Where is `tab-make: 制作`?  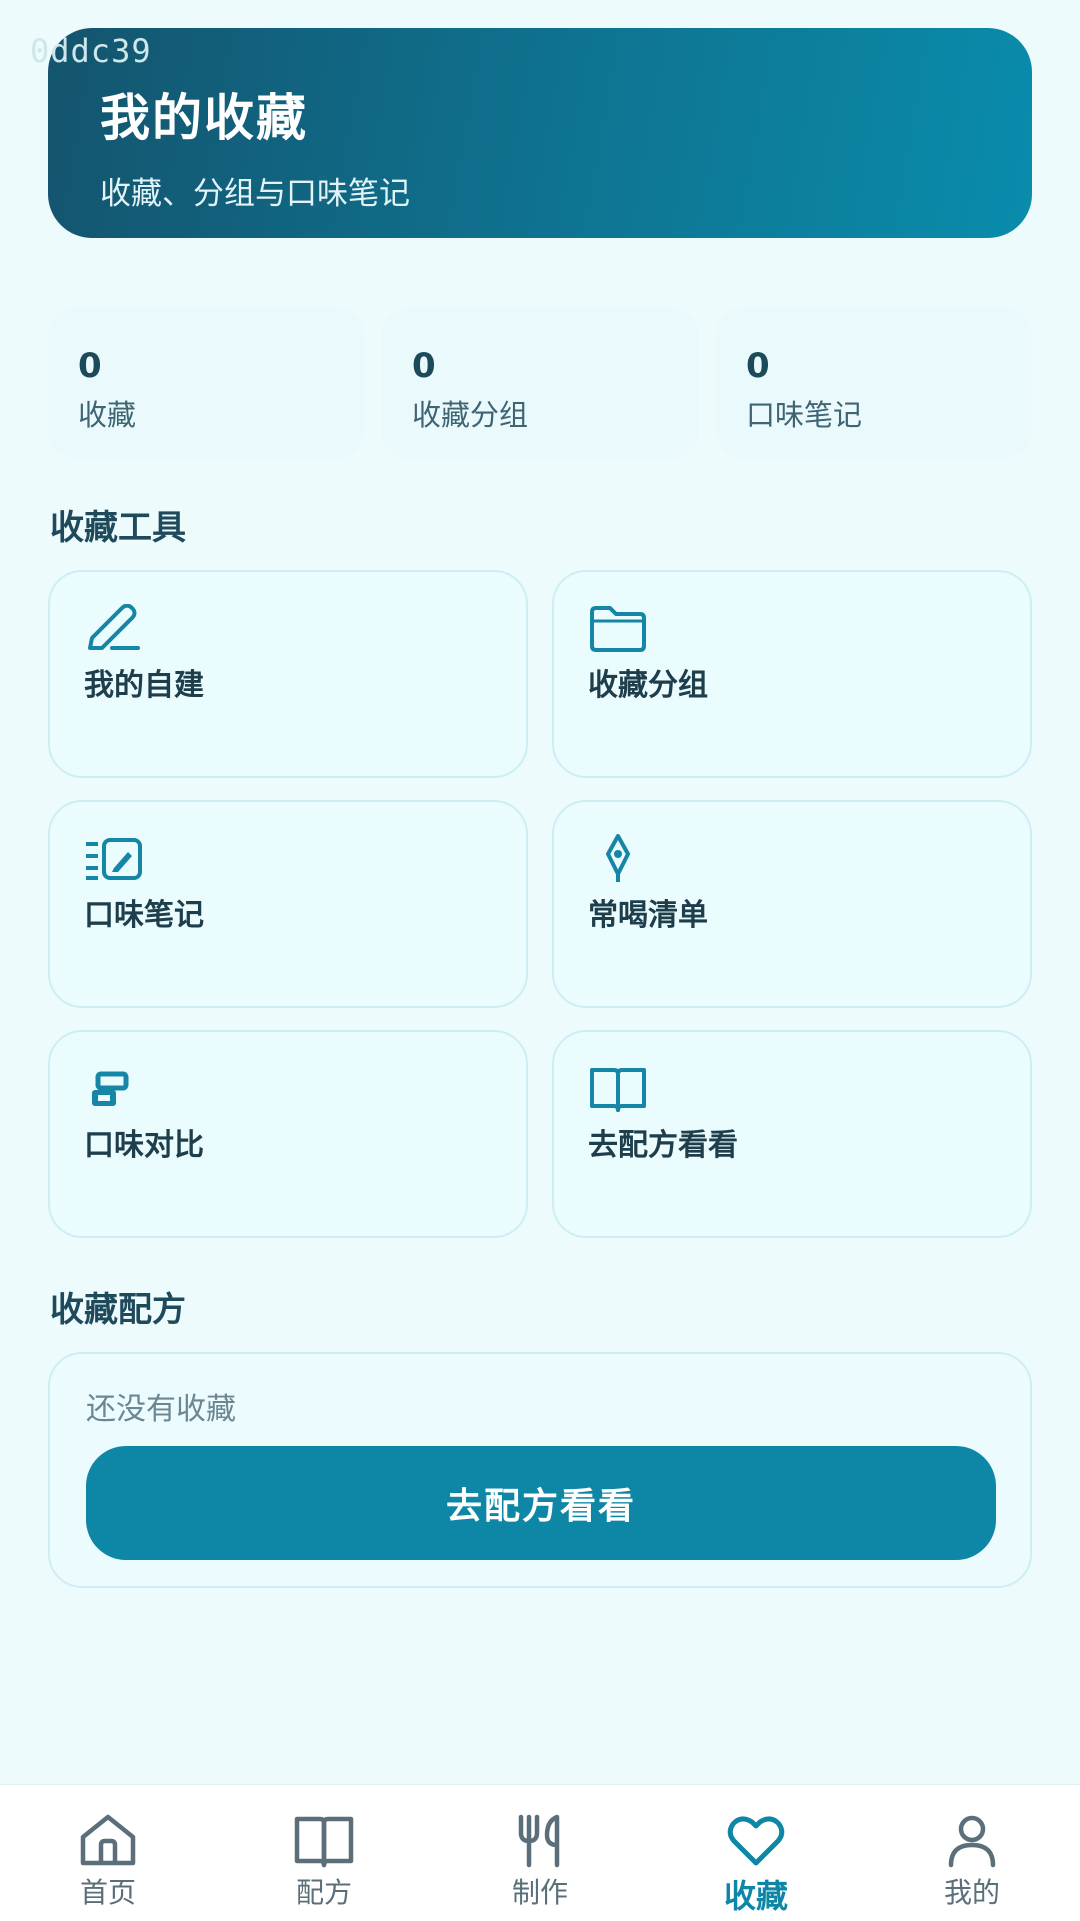 tab-make: 制作 is located at coordinates (540, 1853).